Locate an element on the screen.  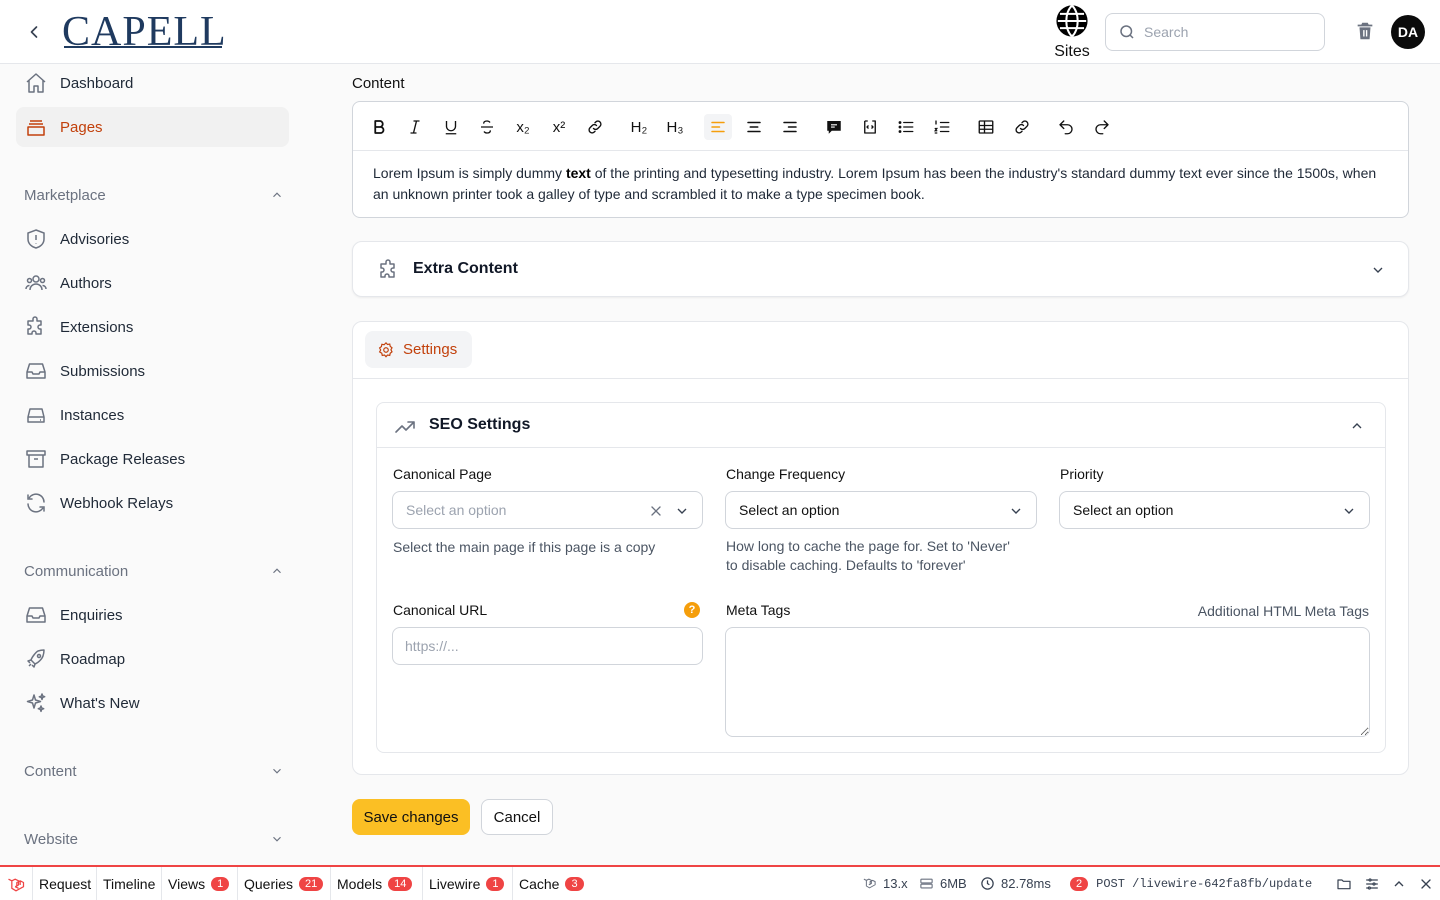
code-block-icon is located at coordinates (870, 127).